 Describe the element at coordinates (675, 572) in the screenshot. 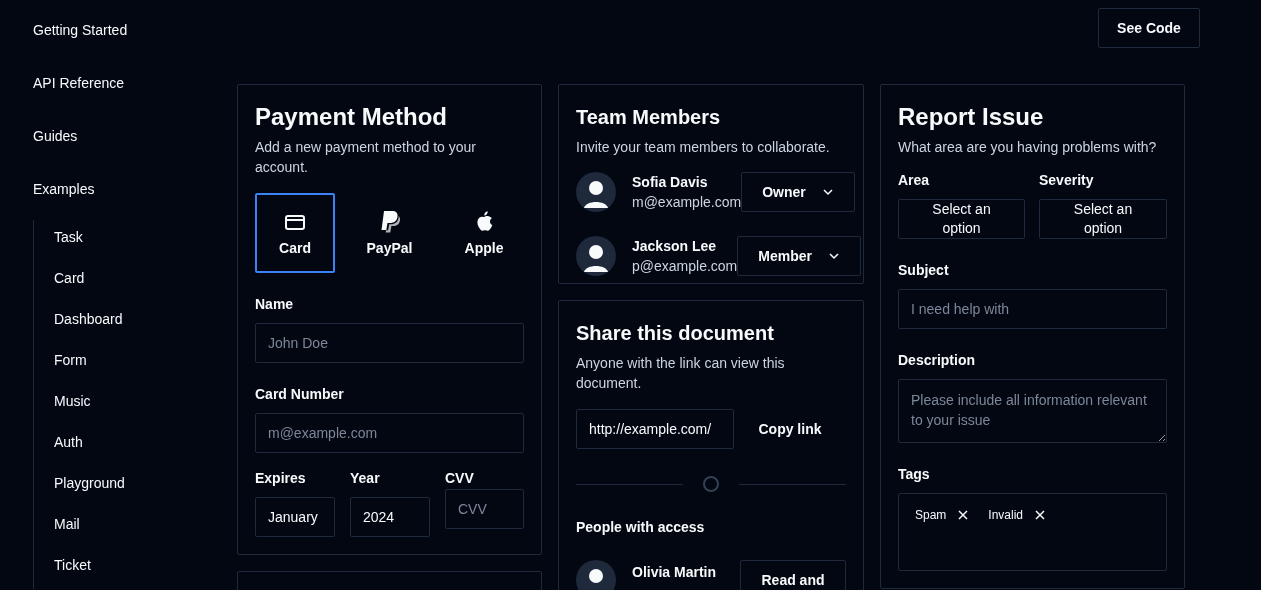

I see `person-name: Olivia Martin` at that location.